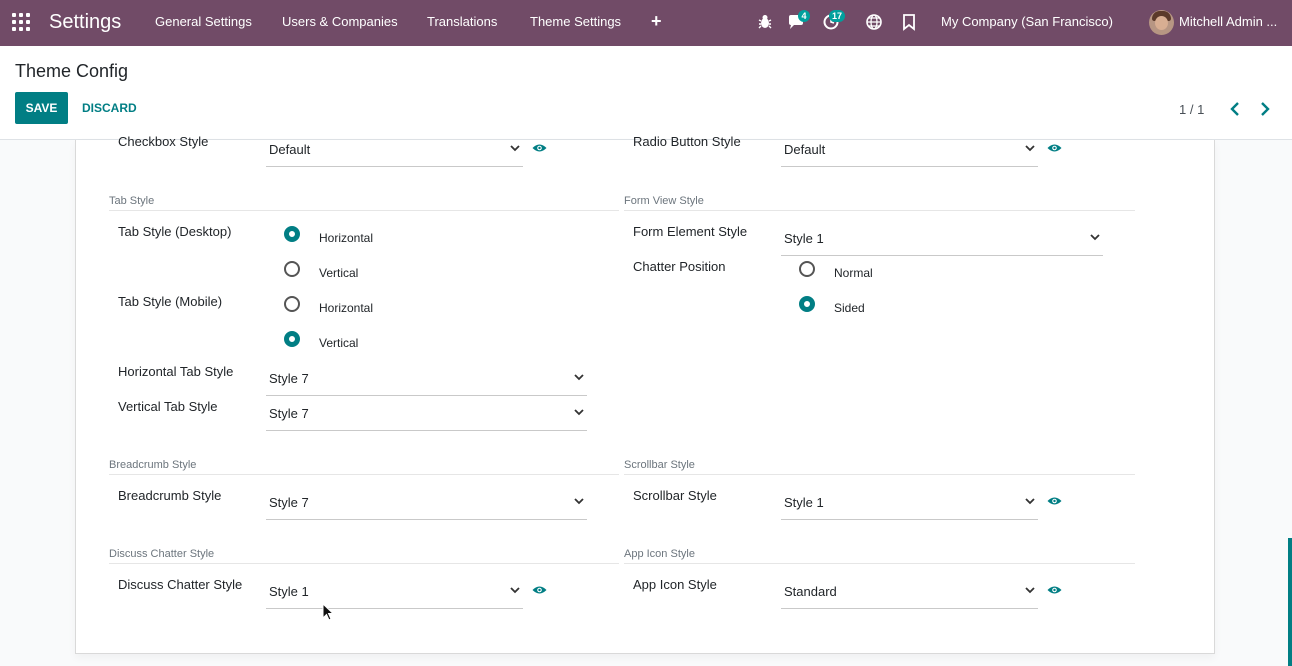  I want to click on section-title-form-view-style: Form View Style, so click(664, 201).